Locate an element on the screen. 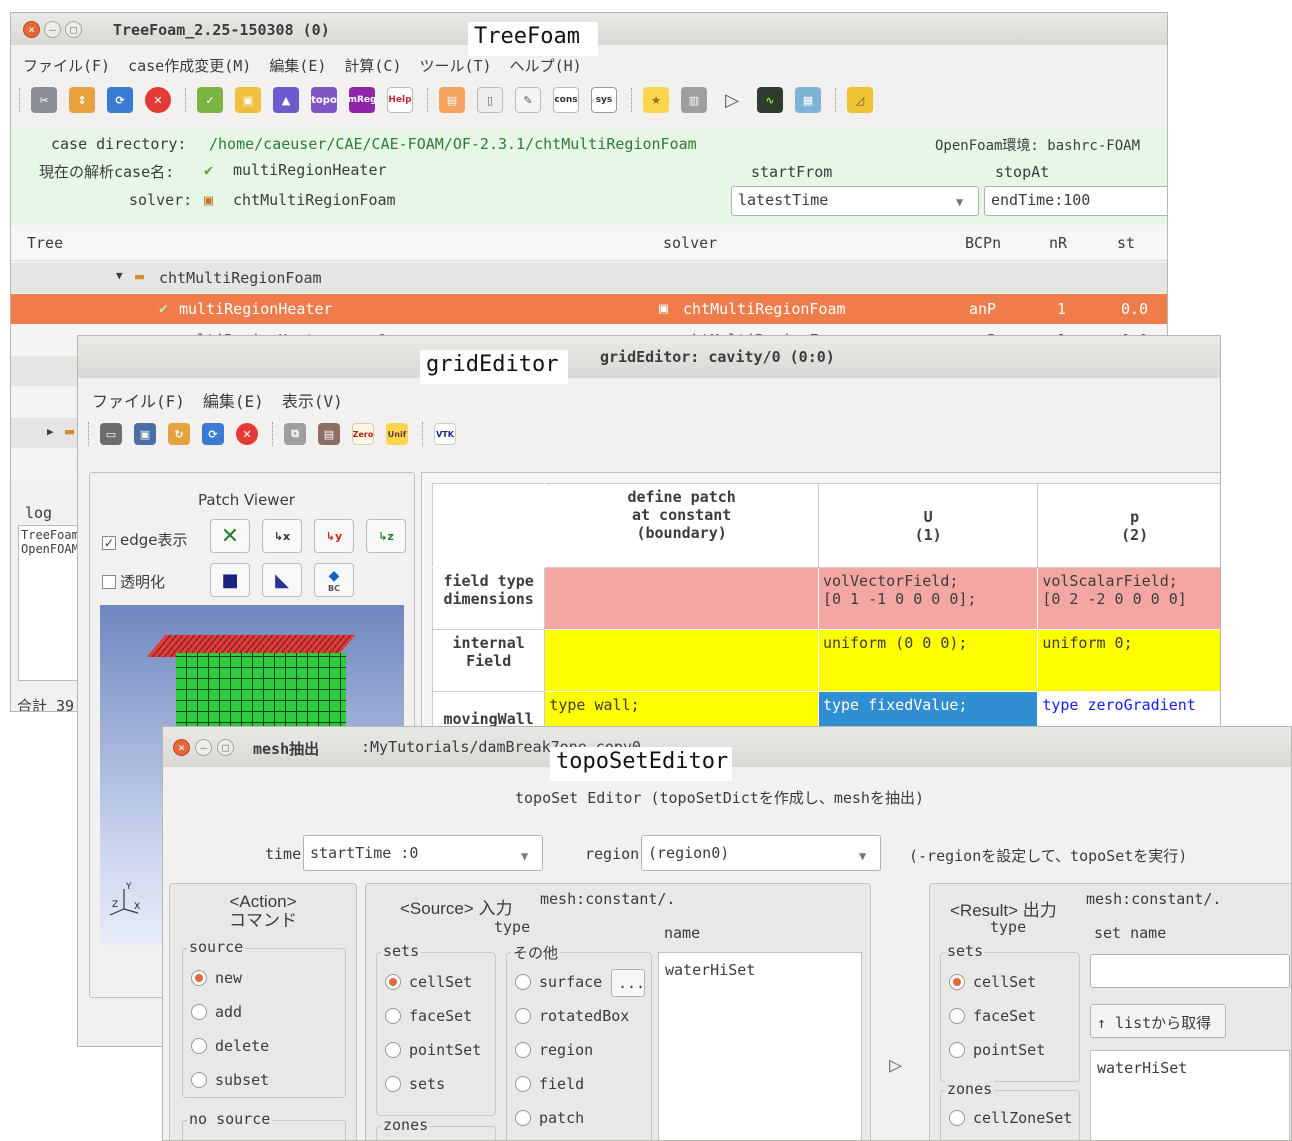  minimize-icon: – is located at coordinates (203, 747).